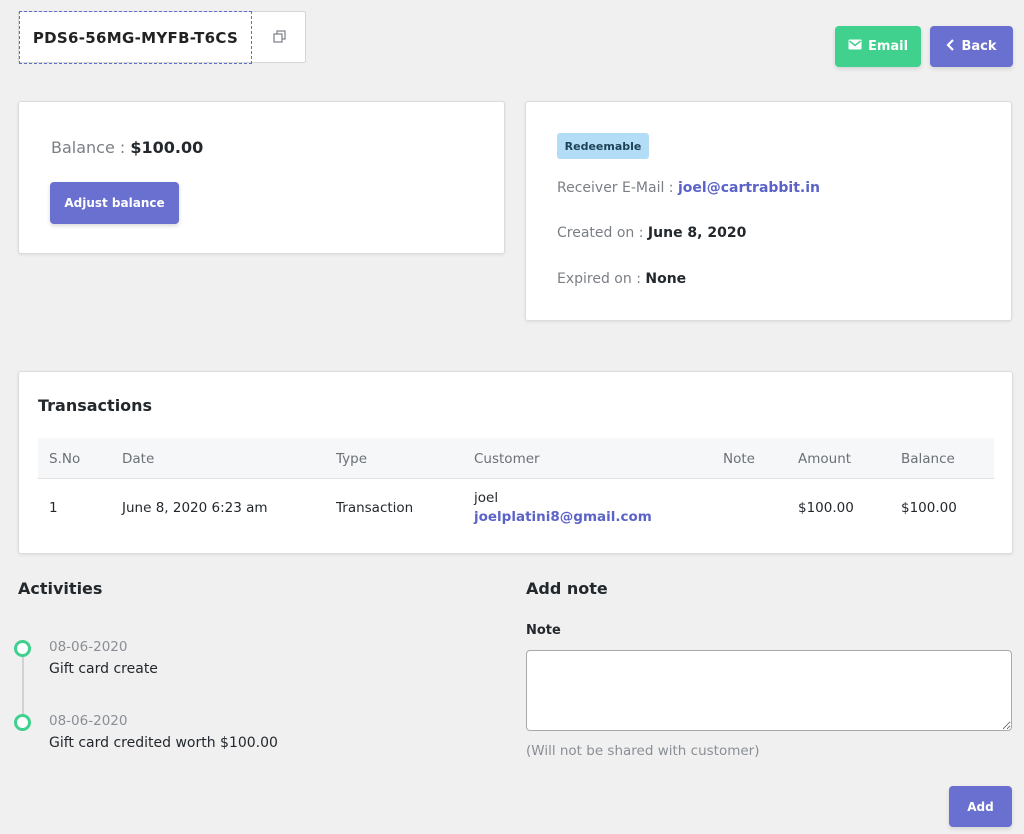 The image size is (1024, 834). I want to click on expired-on-row: Expired on : None, so click(621, 279).